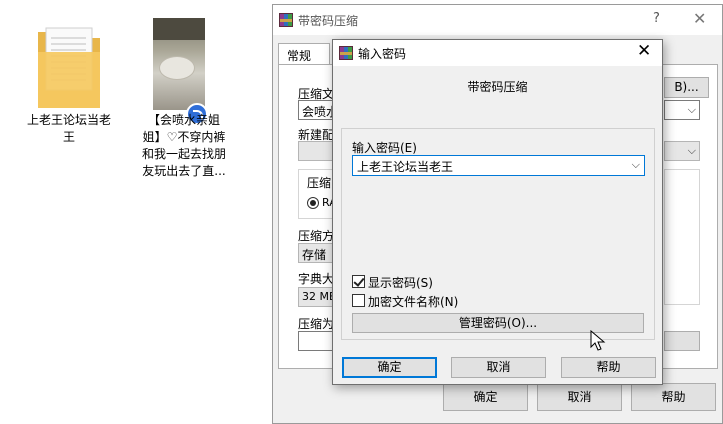  What do you see at coordinates (384, 148) in the screenshot?
I see `password-label: 输入密码(E)` at bounding box center [384, 148].